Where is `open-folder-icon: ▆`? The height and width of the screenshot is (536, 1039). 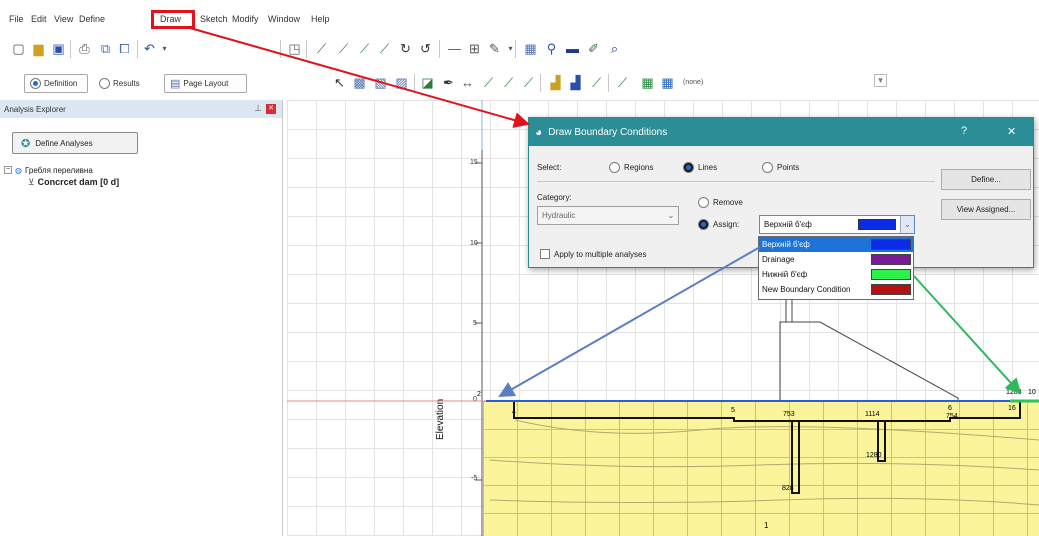
open-folder-icon: ▆ is located at coordinates (38, 48).